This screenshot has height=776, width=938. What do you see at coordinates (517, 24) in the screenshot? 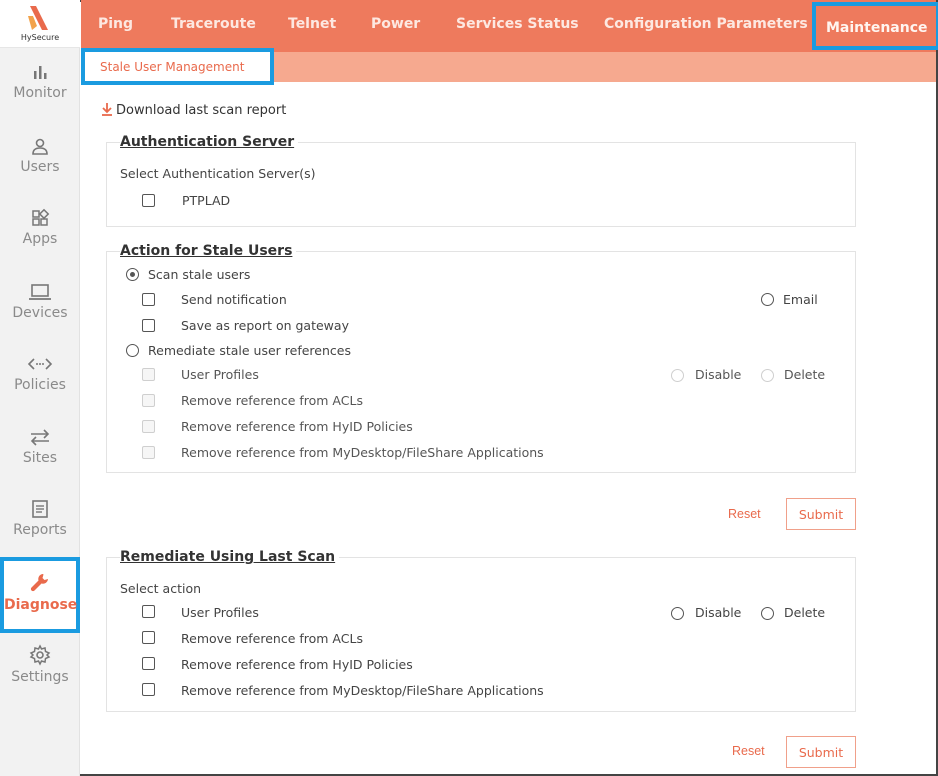
I see `tab-services-status: Services Status` at bounding box center [517, 24].